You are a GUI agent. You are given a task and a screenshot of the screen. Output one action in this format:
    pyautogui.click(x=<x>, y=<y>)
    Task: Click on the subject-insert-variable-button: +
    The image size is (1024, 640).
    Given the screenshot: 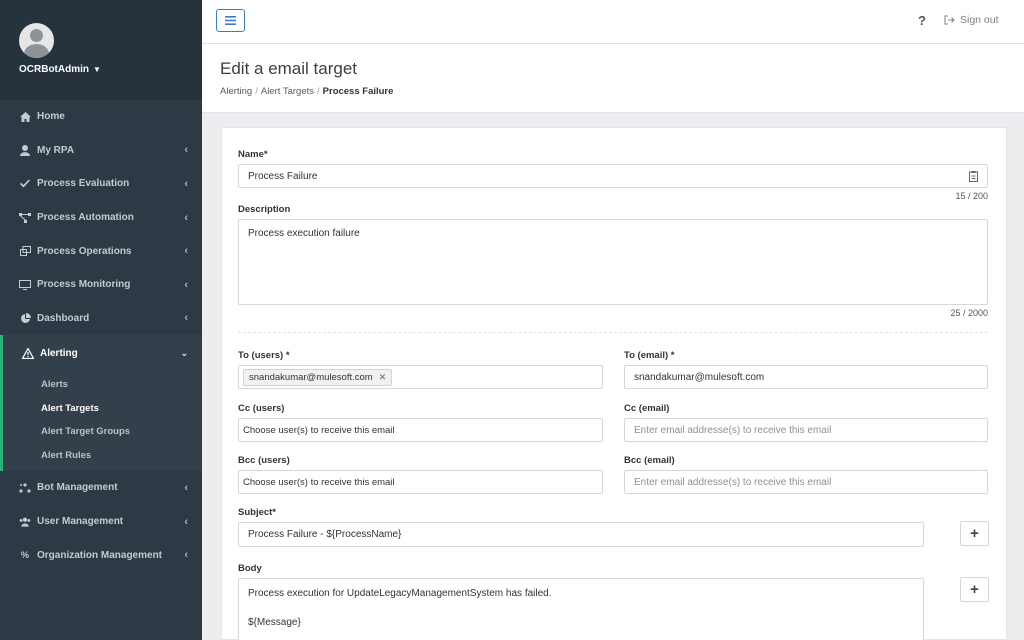 What is the action you would take?
    pyautogui.click(x=974, y=533)
    